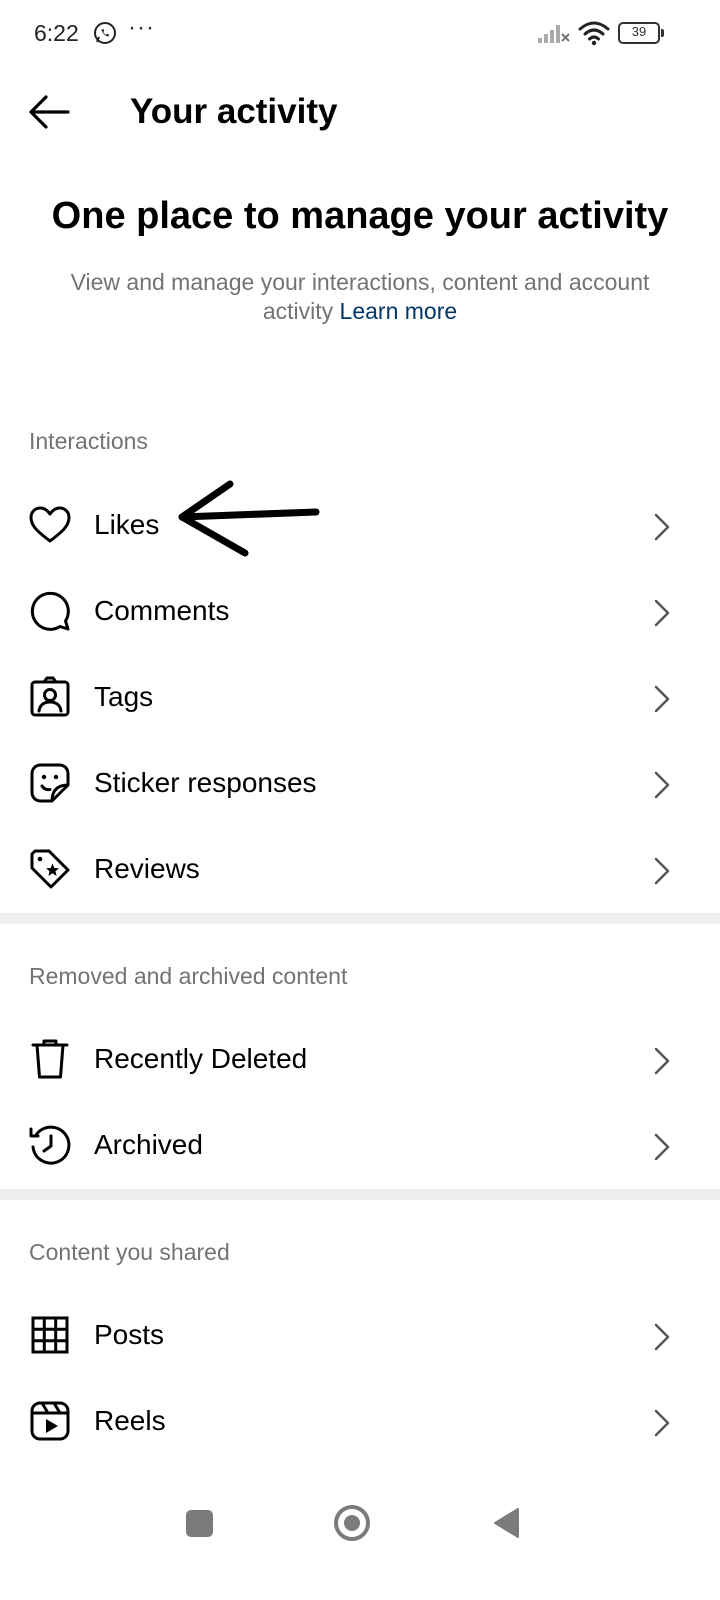 The height and width of the screenshot is (1600, 720). Describe the element at coordinates (360, 870) in the screenshot. I see `list-item-reviews: Reviews` at that location.